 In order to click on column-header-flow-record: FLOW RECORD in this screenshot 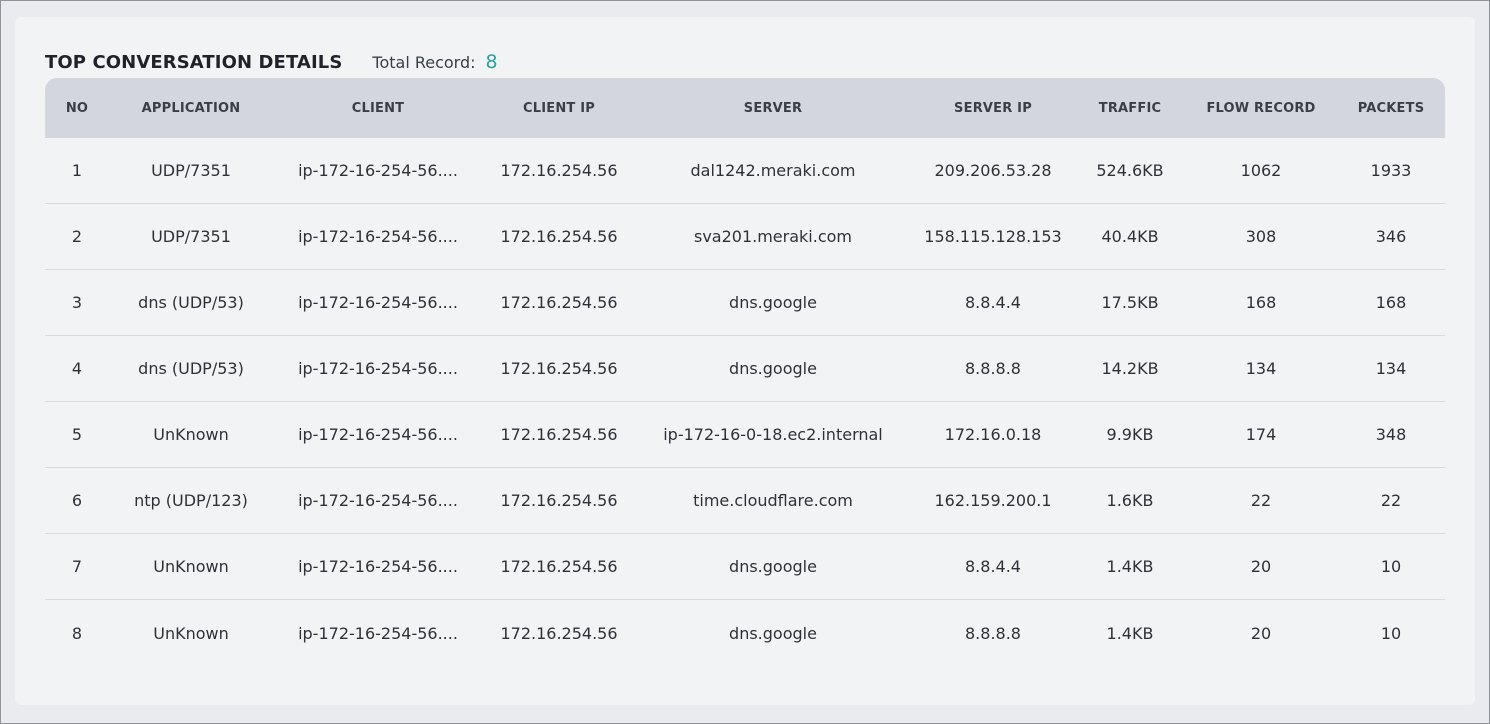, I will do `click(1261, 108)`.